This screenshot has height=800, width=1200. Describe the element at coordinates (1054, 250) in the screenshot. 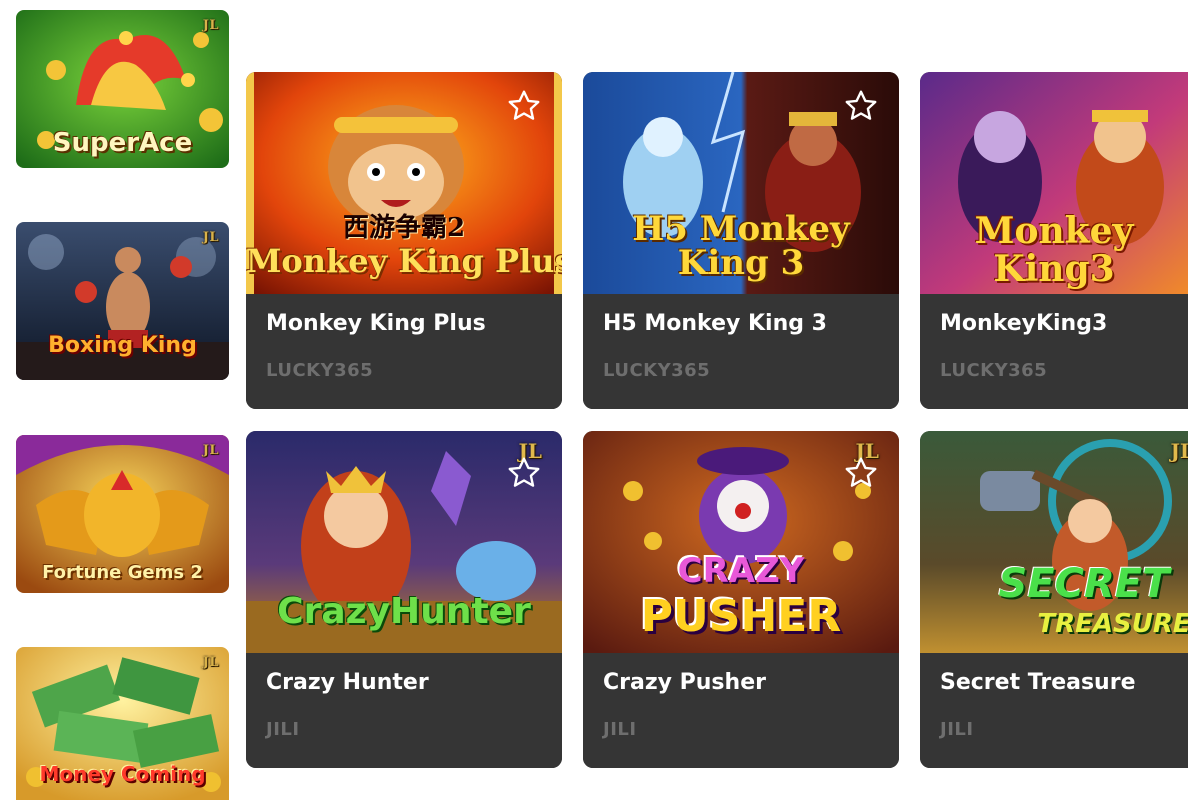

I see `game-art-logo: Monkey King3` at that location.